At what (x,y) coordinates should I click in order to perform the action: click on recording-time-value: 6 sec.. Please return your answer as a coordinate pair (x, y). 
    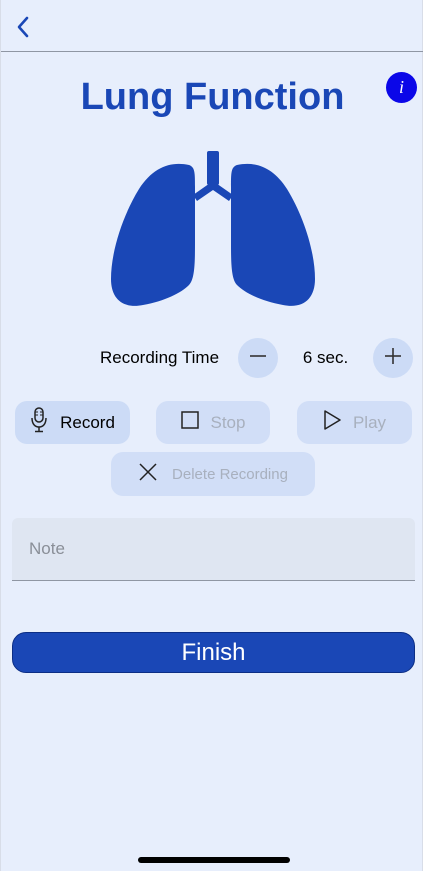
    Looking at the image, I should click on (325, 357).